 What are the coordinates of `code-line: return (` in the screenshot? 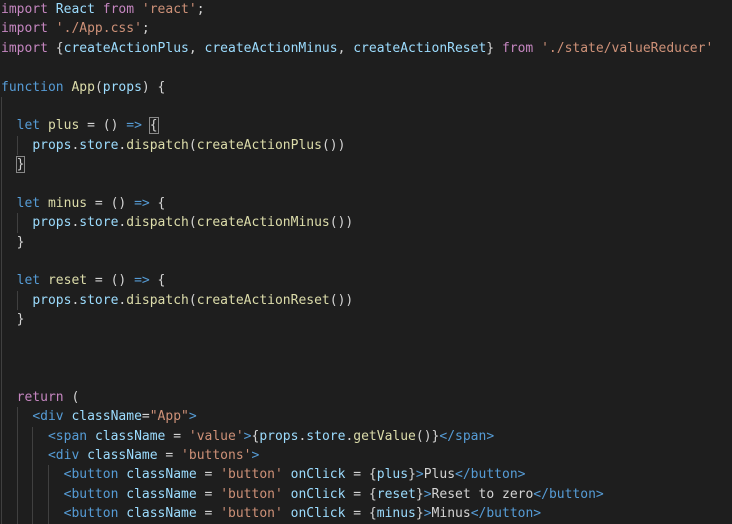 It's located at (366, 397).